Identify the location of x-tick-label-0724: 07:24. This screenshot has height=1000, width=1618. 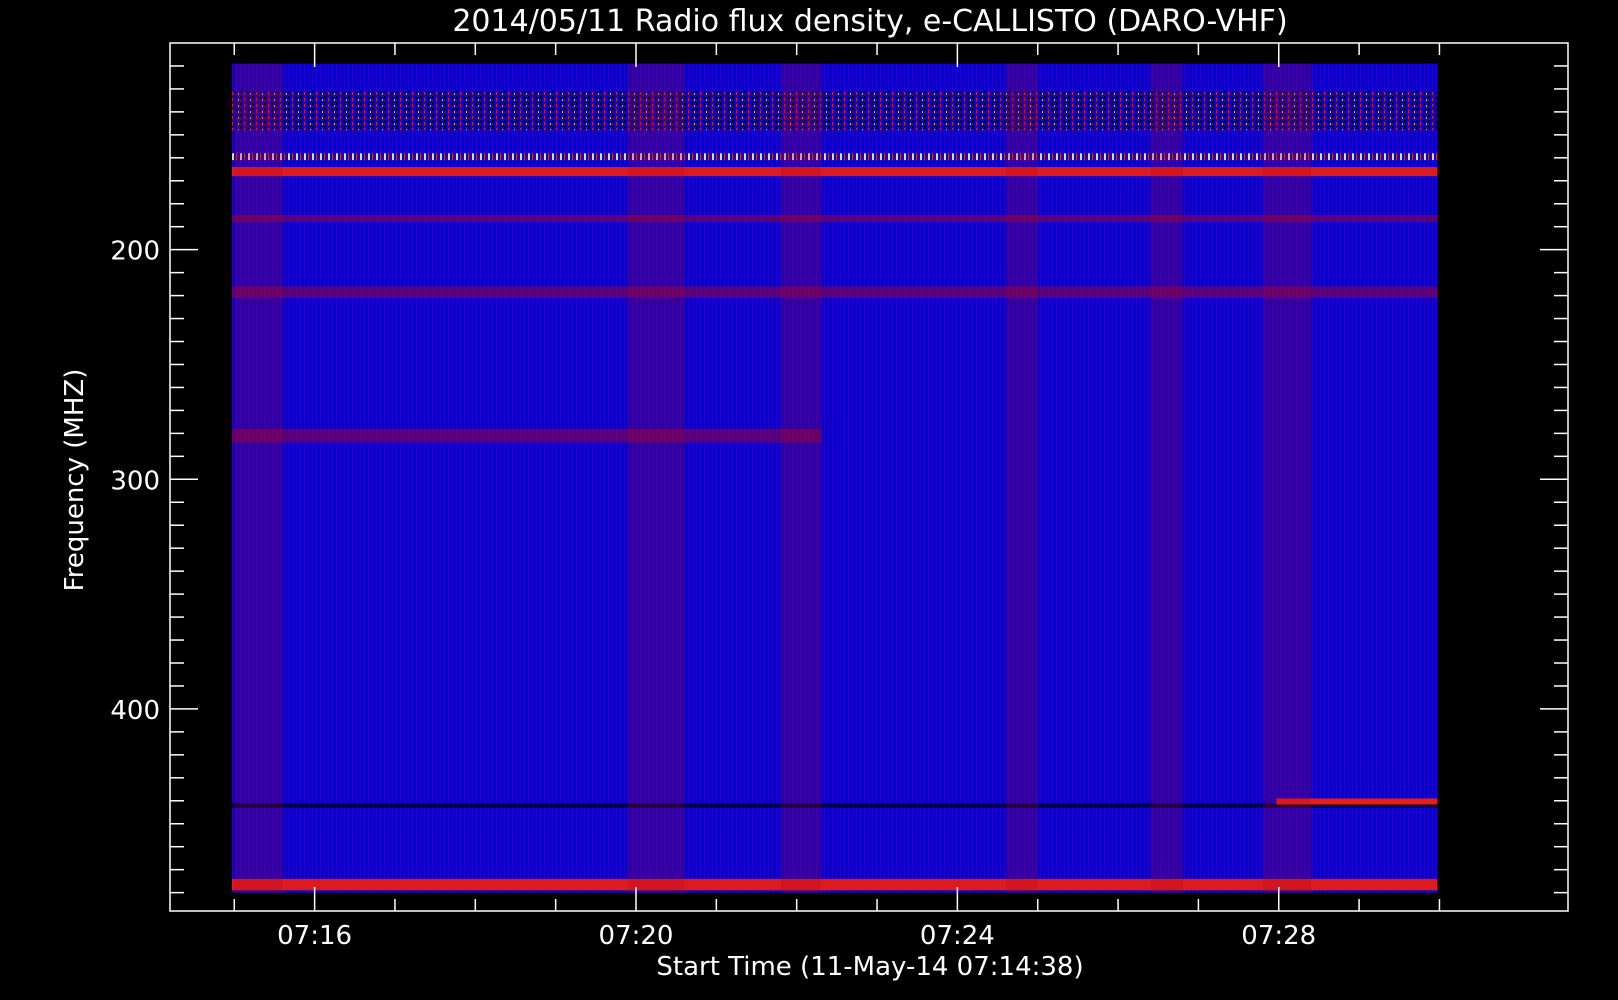
(957, 936).